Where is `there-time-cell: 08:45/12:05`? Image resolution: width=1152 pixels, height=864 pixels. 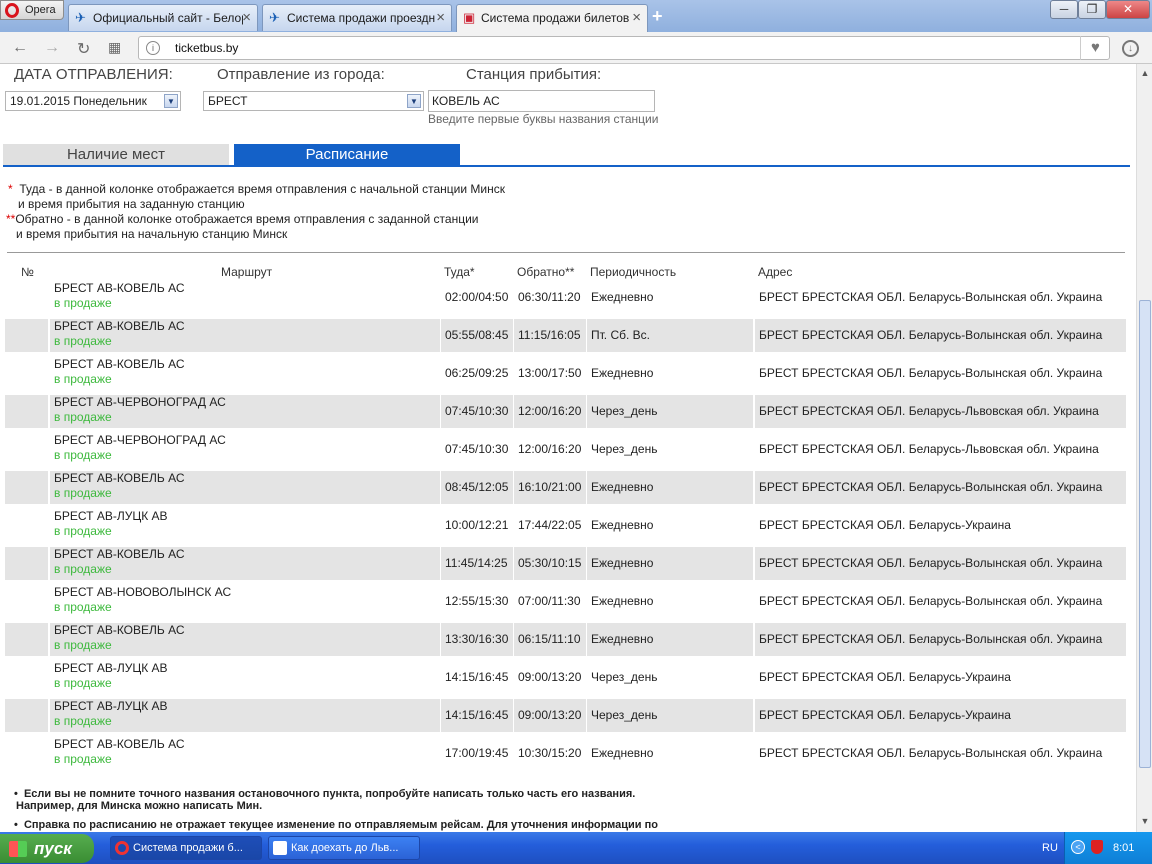
there-time-cell: 08:45/12:05 is located at coordinates (477, 487).